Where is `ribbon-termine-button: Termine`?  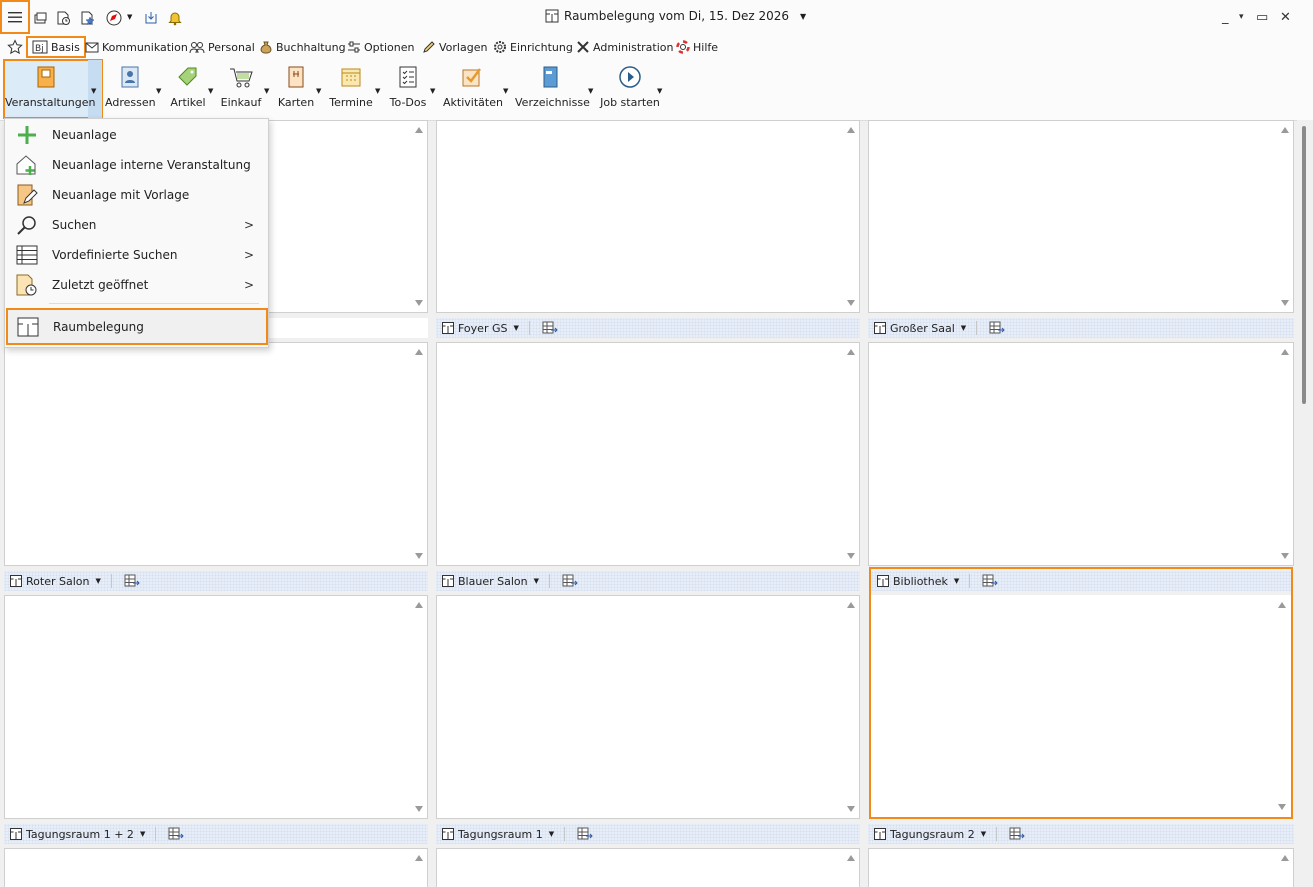 ribbon-termine-button: Termine is located at coordinates (351, 86).